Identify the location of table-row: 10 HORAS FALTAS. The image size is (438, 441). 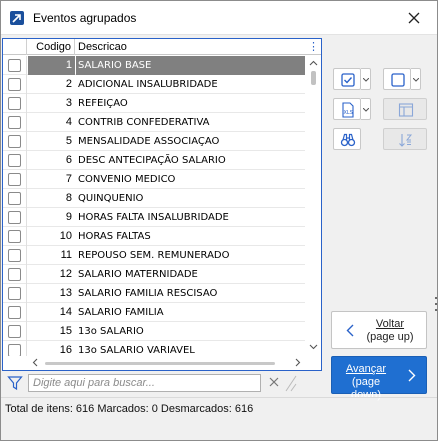
(154, 236).